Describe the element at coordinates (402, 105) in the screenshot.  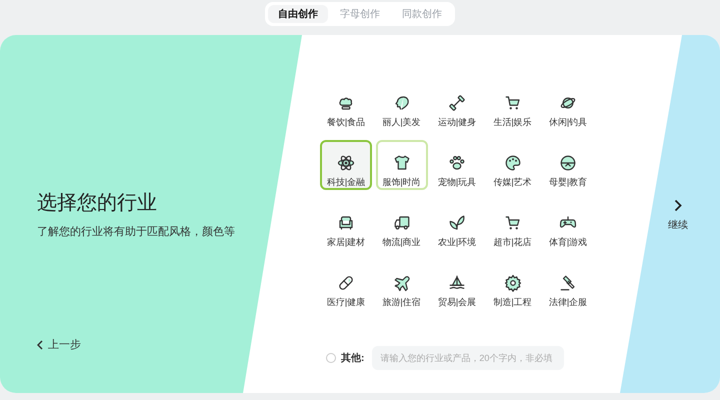
I see `industry-option: 丽人|美发` at that location.